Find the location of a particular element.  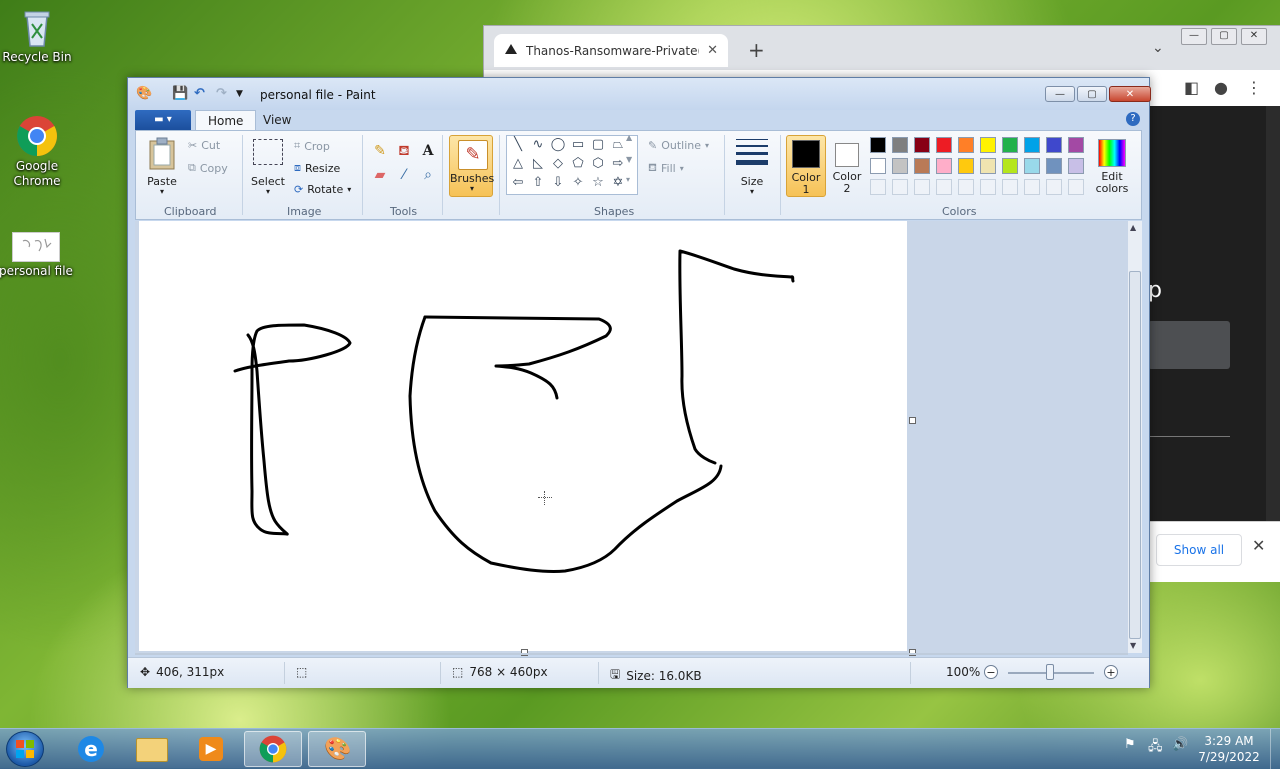

shapes-gallery: ╲ ∿ ◯ ▭ ▢ ⏢ △ ◺ ◇ ⬠ ⬡ ⇨ ⇦ ⇧ ⇩ ✧ ☆ ✡ is located at coordinates (572, 165).